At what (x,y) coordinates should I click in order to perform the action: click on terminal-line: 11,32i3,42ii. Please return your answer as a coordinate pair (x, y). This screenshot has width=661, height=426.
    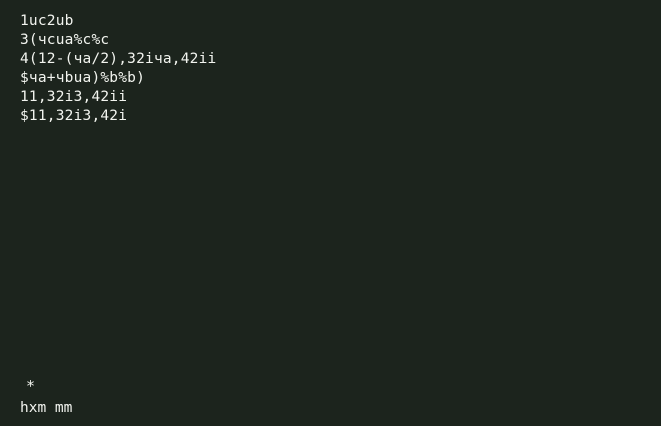
    Looking at the image, I should click on (74, 97).